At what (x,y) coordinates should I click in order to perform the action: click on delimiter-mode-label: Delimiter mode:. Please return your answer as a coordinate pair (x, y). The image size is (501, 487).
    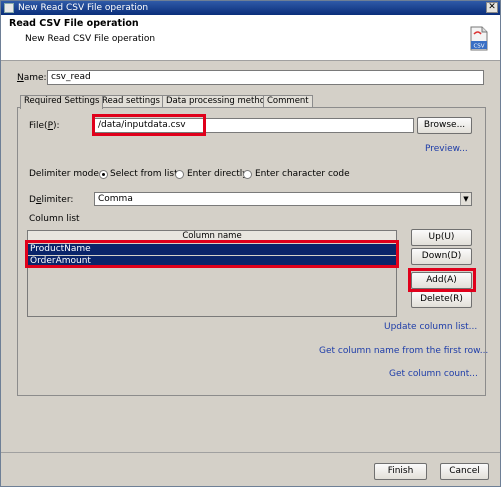
    Looking at the image, I should click on (65, 174).